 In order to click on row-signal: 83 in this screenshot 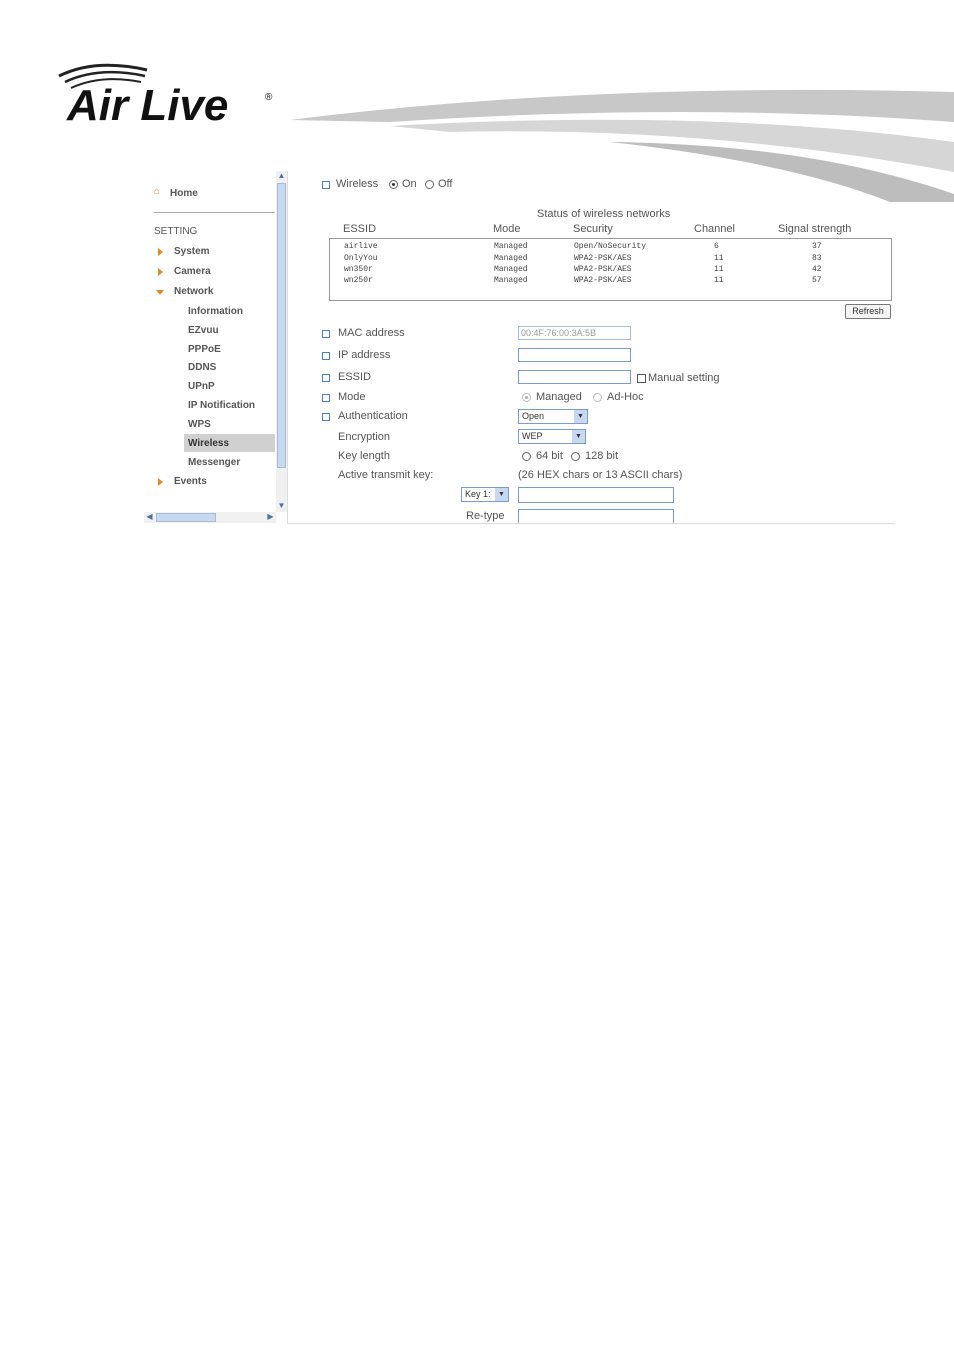, I will do `click(817, 258)`.